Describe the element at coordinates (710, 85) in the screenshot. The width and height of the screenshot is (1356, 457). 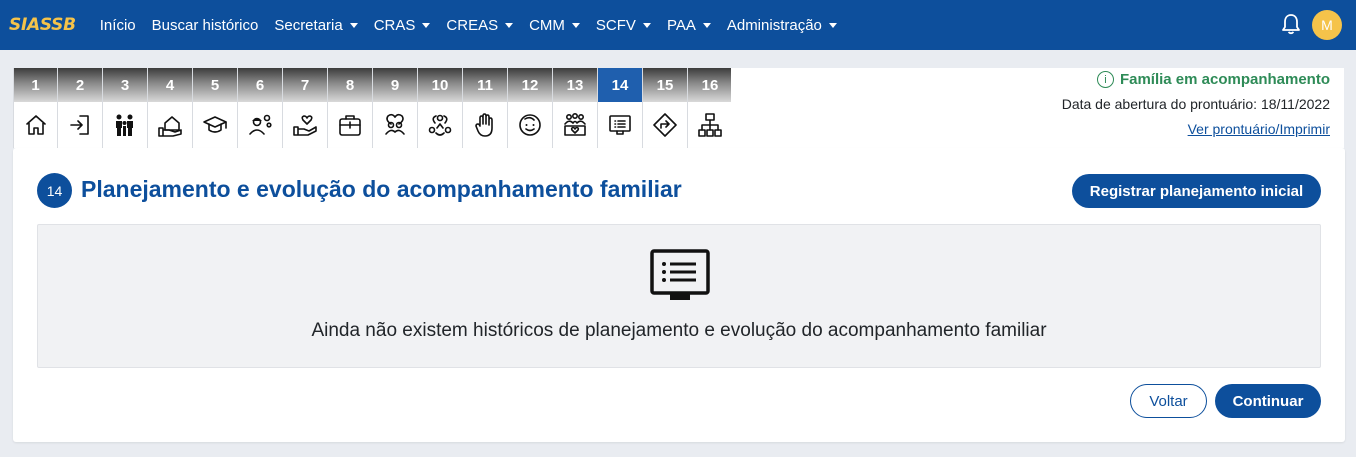
I see `step-number: 16` at that location.